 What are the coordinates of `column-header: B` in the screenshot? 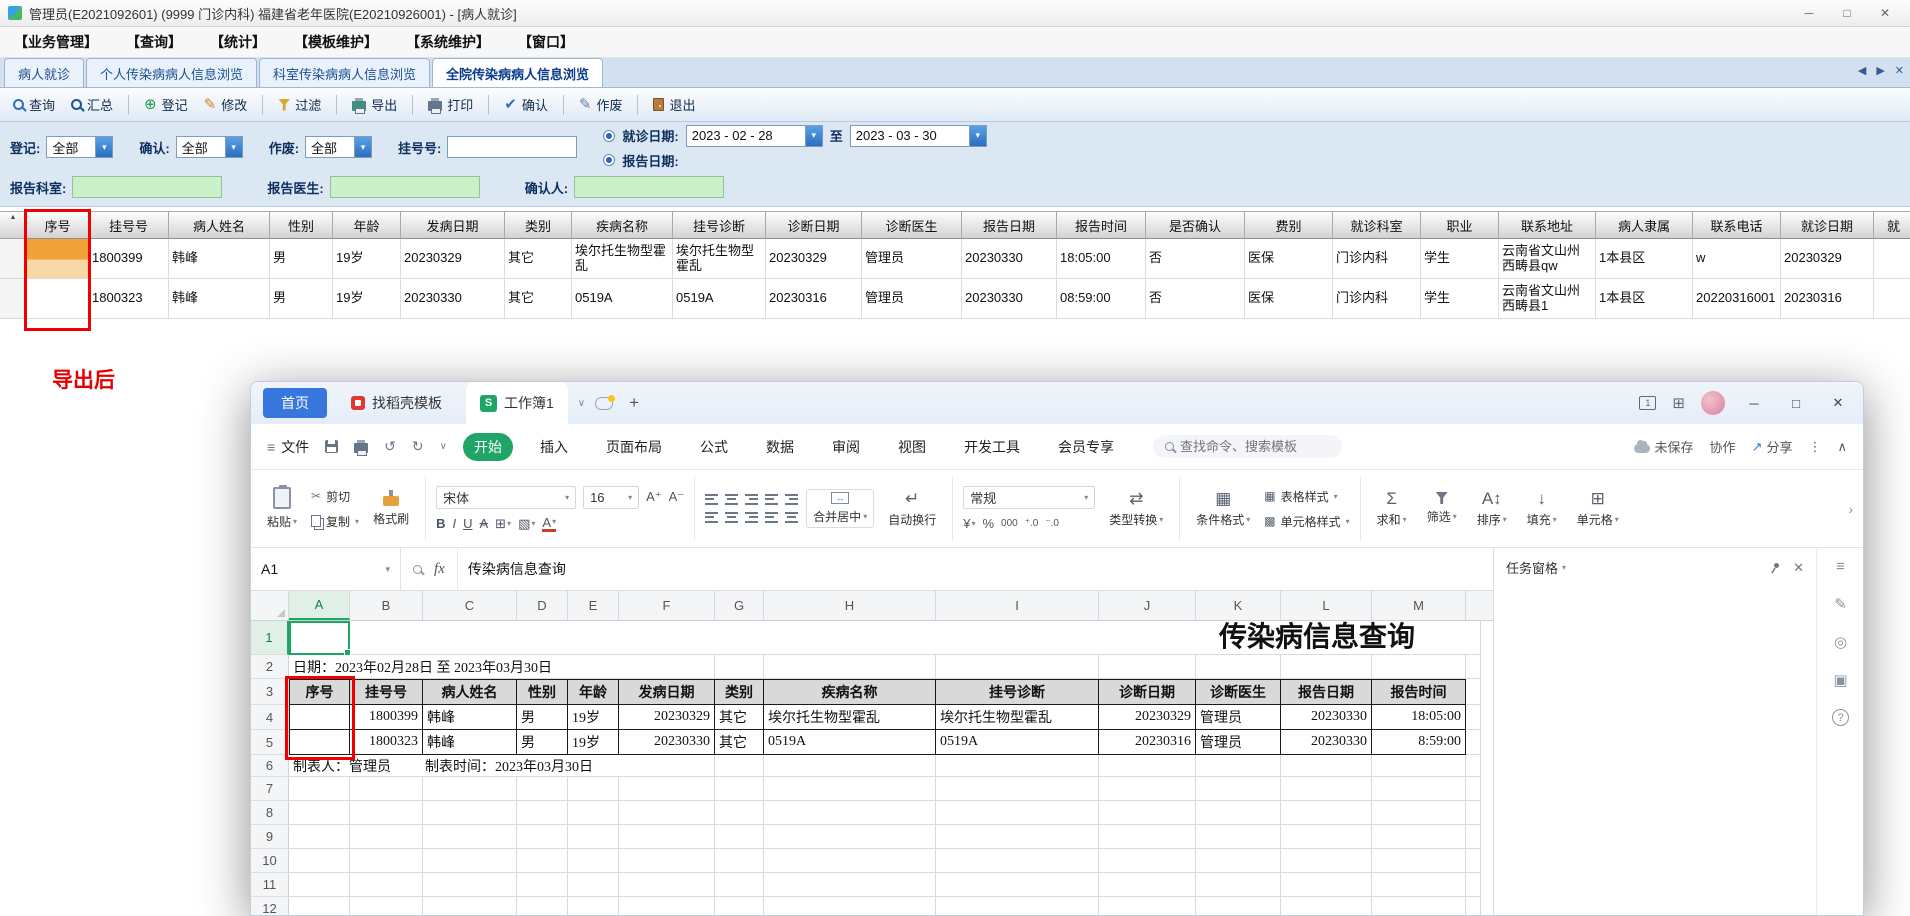 It's located at (386, 605).